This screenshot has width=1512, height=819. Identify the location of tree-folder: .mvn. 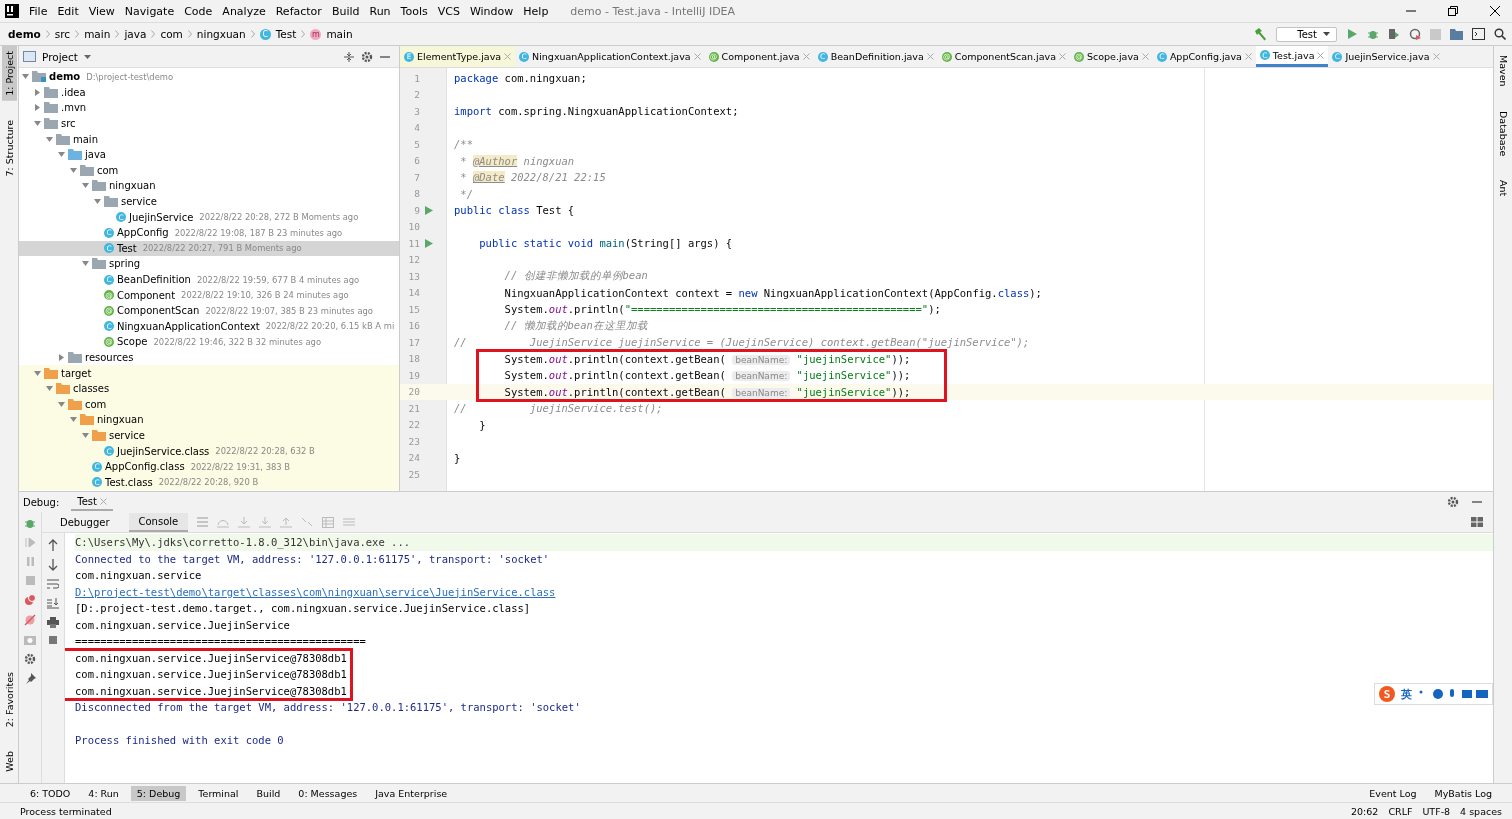
(209, 108).